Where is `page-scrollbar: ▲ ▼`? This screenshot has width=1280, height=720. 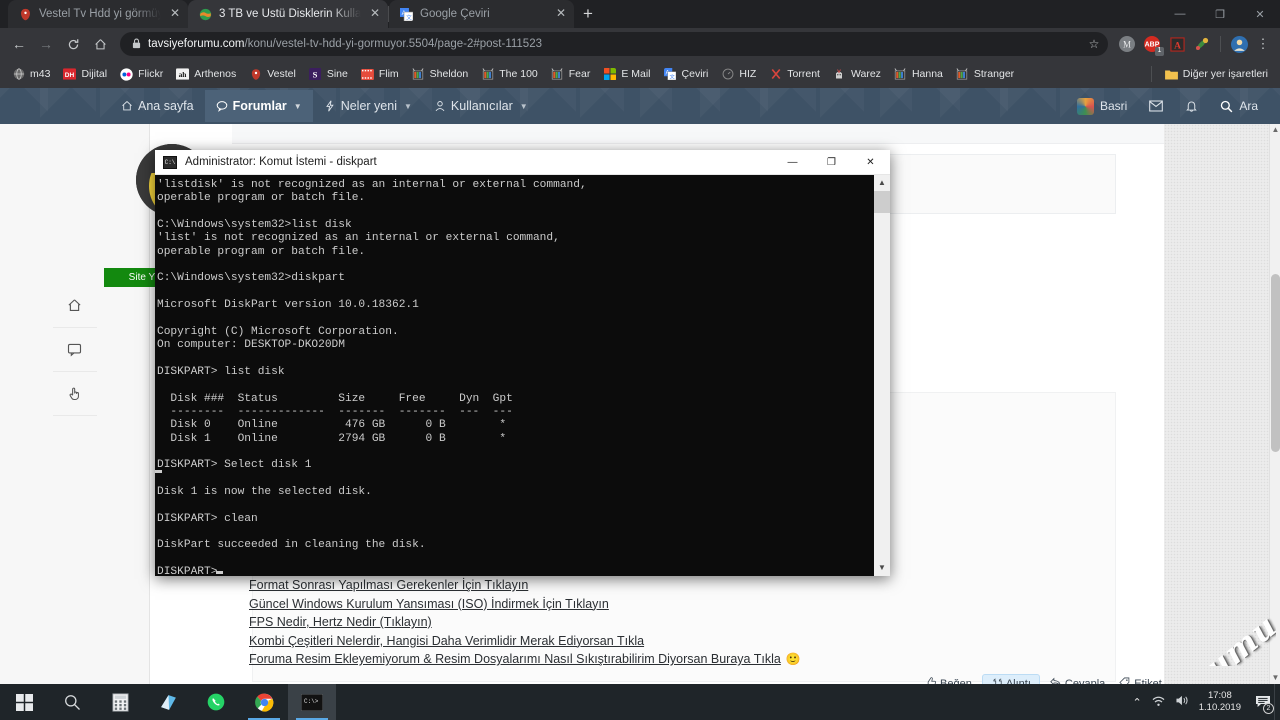
page-scrollbar: ▲ ▼ is located at coordinates (1274, 404).